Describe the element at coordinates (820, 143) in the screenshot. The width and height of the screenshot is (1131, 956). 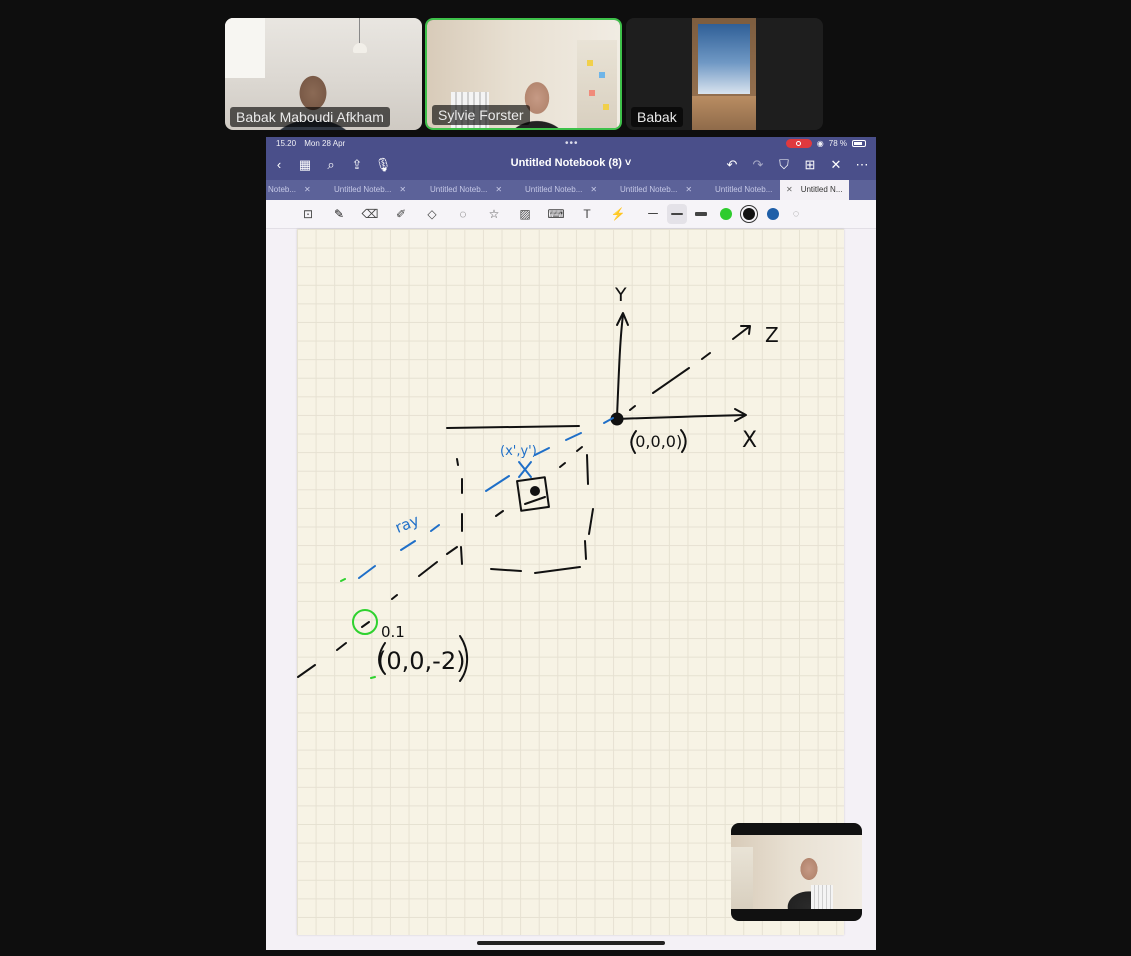
I see `wifi-icon: ◉` at that location.